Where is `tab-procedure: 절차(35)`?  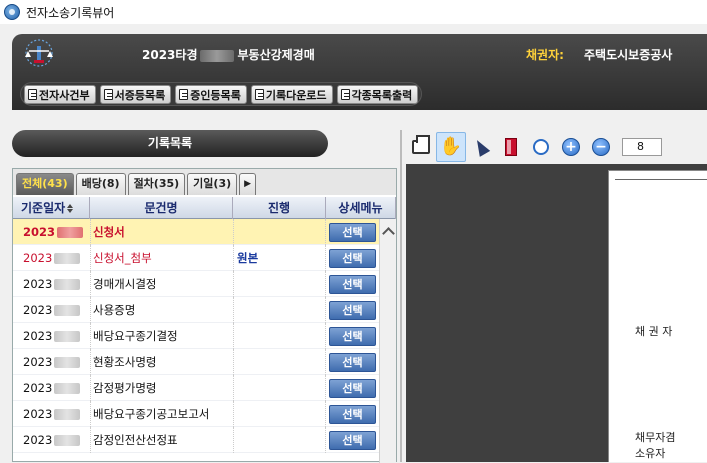 tab-procedure: 절차(35) is located at coordinates (156, 184).